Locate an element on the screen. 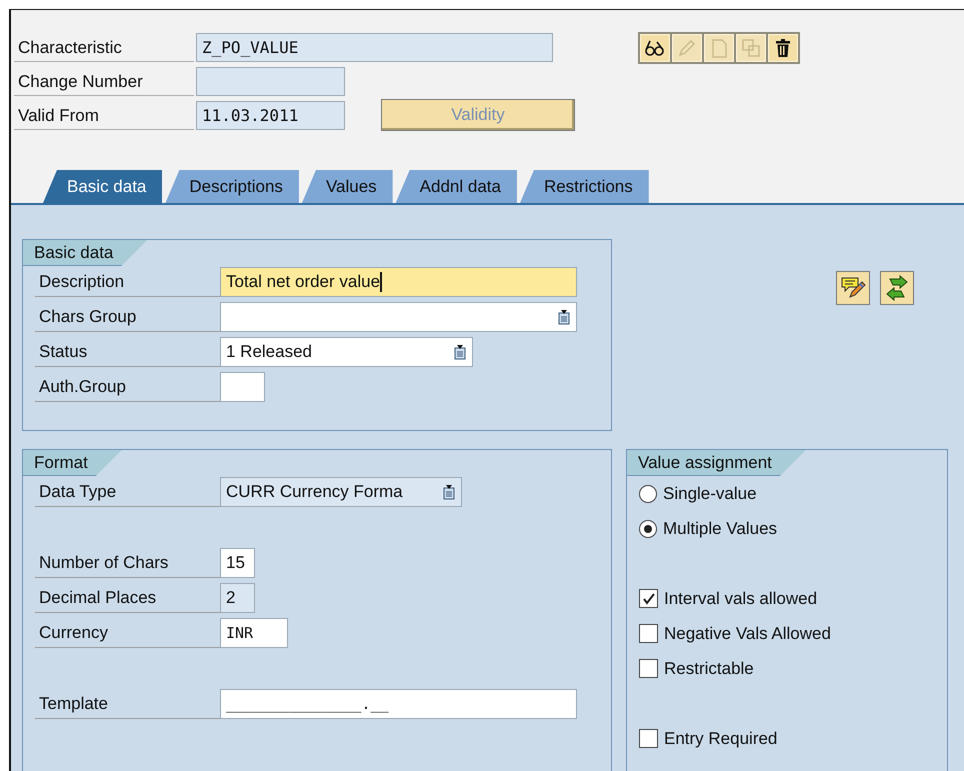  glasses-icon is located at coordinates (655, 48).